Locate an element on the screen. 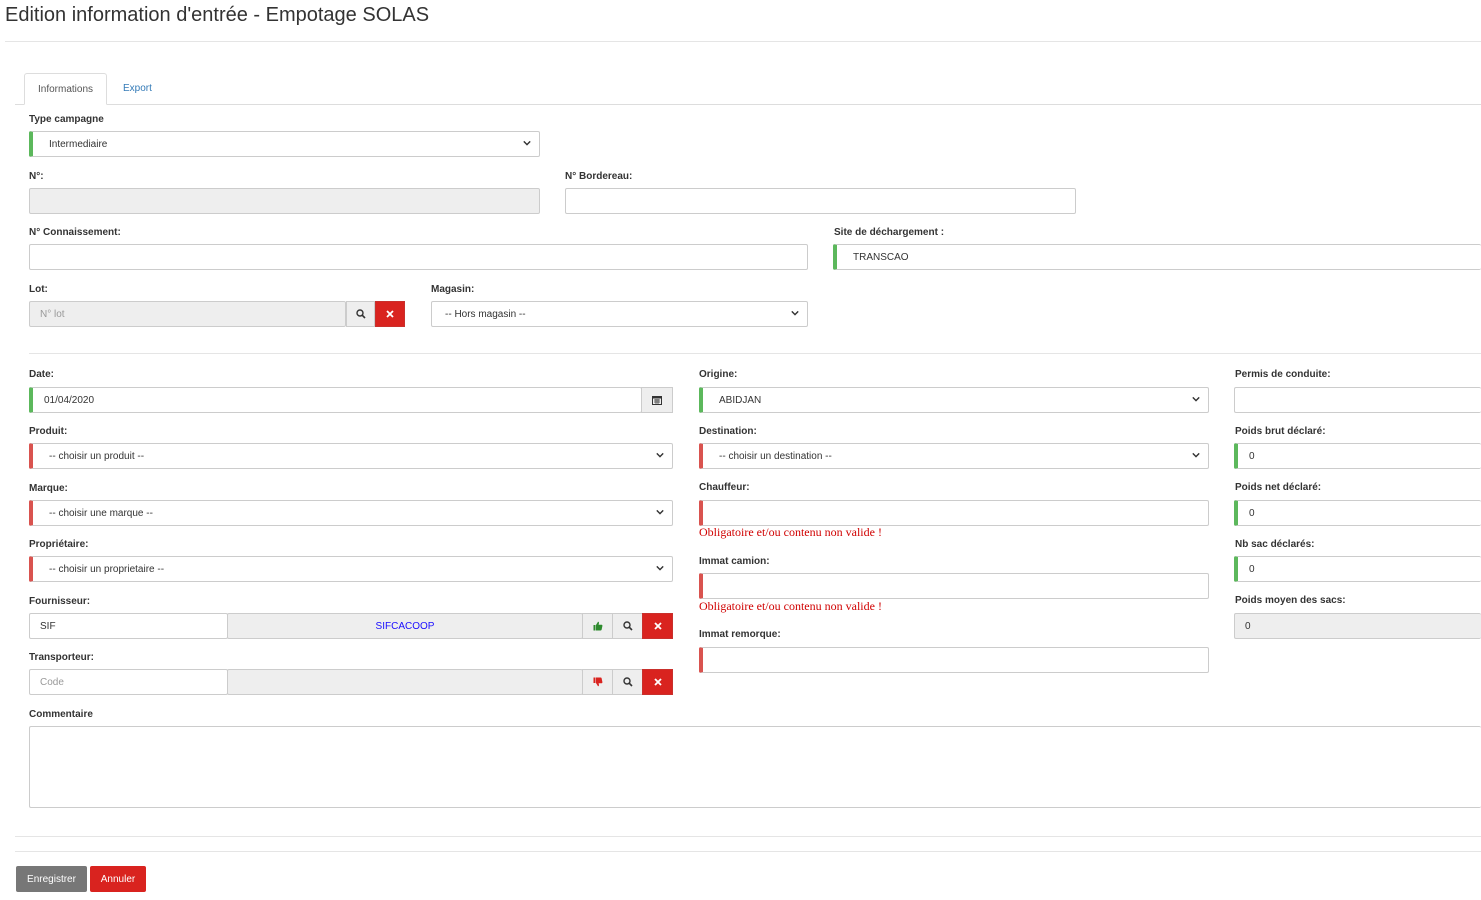  poids-brut-value: 0 is located at coordinates (1252, 456).